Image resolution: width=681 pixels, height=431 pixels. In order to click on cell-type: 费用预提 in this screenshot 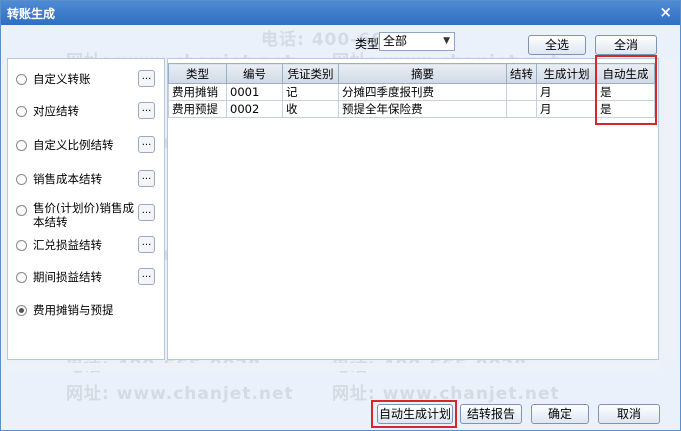, I will do `click(197, 109)`.